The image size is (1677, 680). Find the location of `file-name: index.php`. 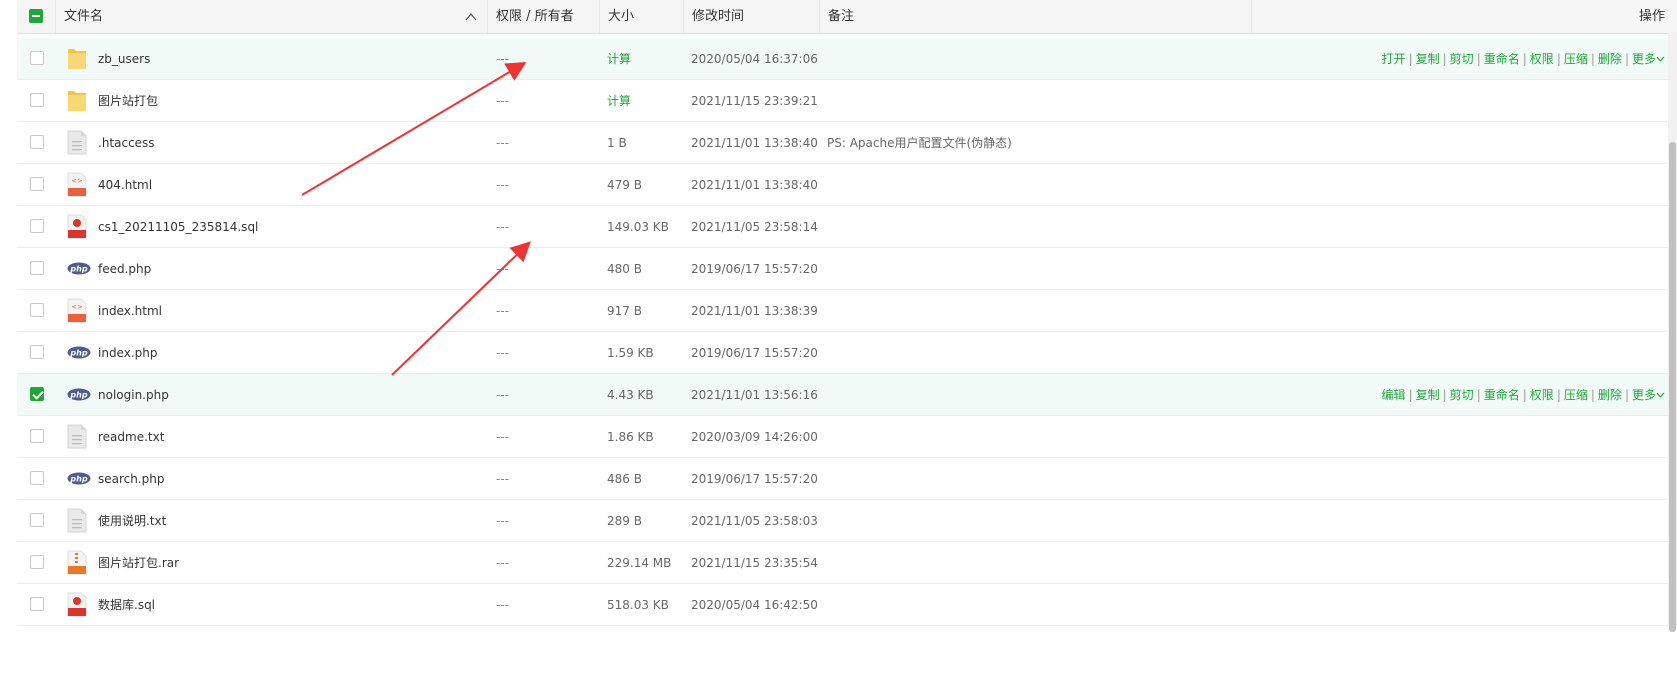

file-name: index.php is located at coordinates (127, 353).